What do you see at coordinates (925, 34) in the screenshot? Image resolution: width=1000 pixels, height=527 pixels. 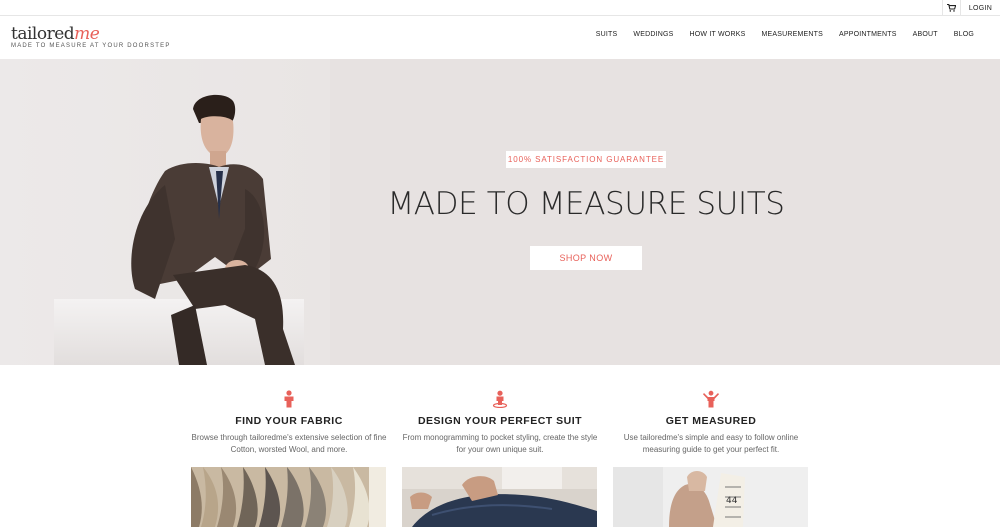 I see `nav-about: ABOUT` at bounding box center [925, 34].